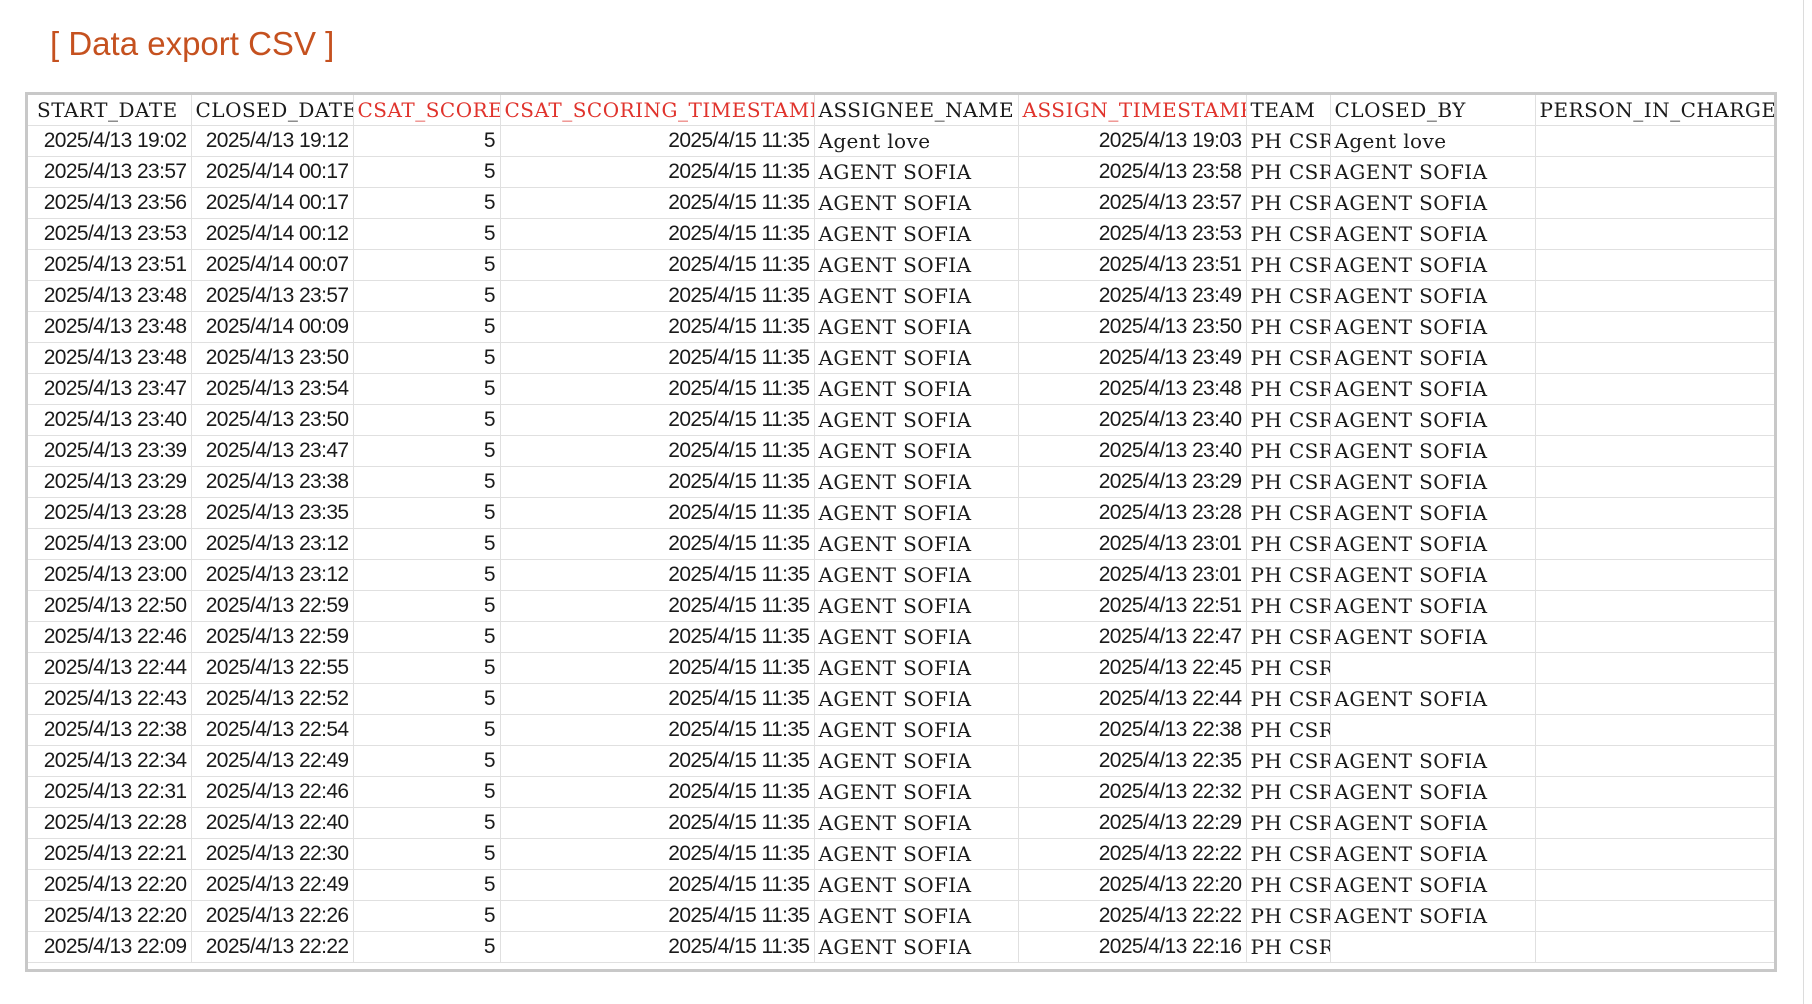 This screenshot has height=1004, width=1812. I want to click on column-header-csat-score: CSAT_SCORE, so click(427, 110).